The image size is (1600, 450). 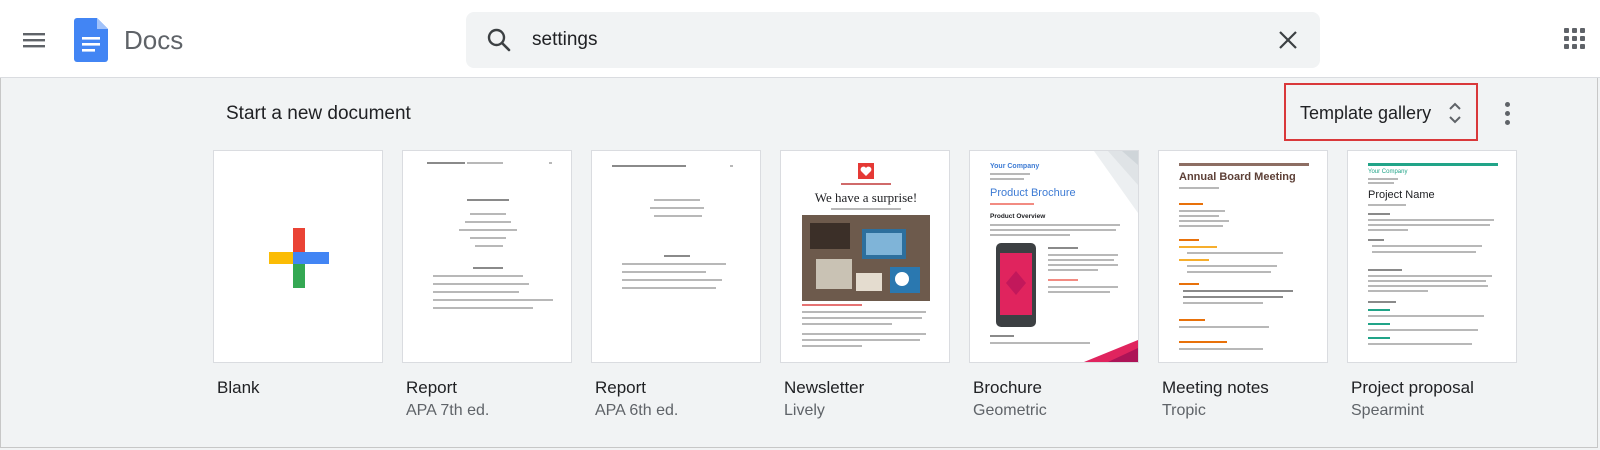 What do you see at coordinates (804, 410) in the screenshot?
I see `template-subtitle: Lively` at bounding box center [804, 410].